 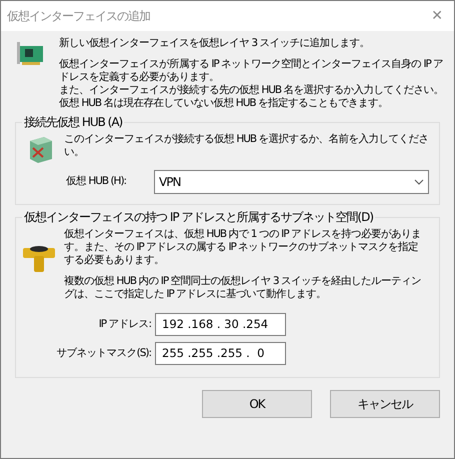 I want to click on intro-text: 仮想 HUB 名は現在存在していない仮想 HUB を指定することもできます。, so click(x=224, y=103).